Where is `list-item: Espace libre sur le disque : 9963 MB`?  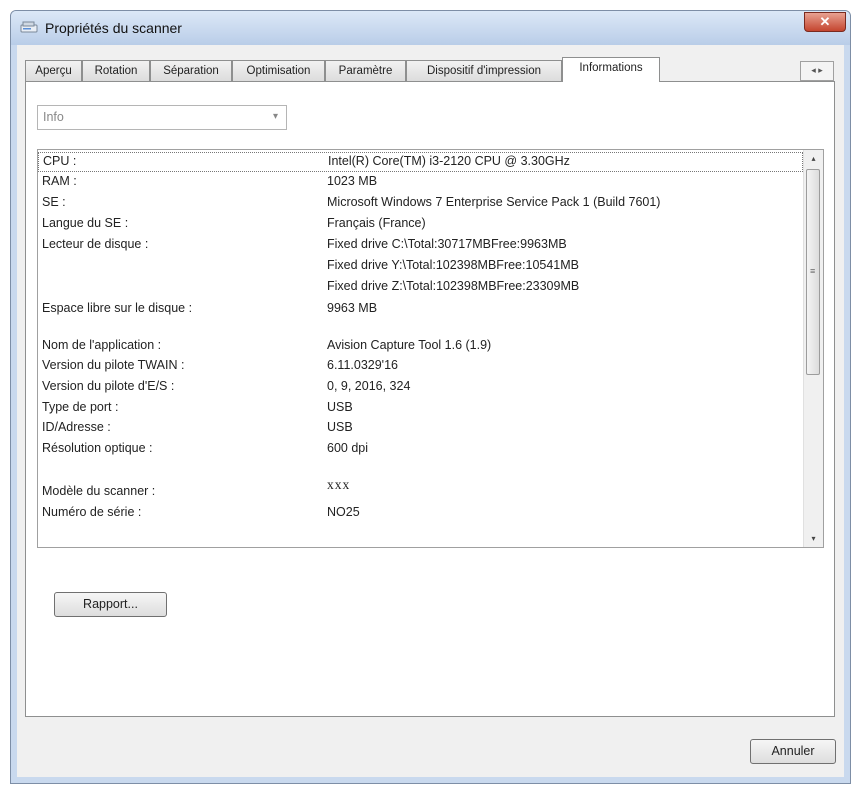 list-item: Espace libre sur le disque : 9963 MB is located at coordinates (420, 309).